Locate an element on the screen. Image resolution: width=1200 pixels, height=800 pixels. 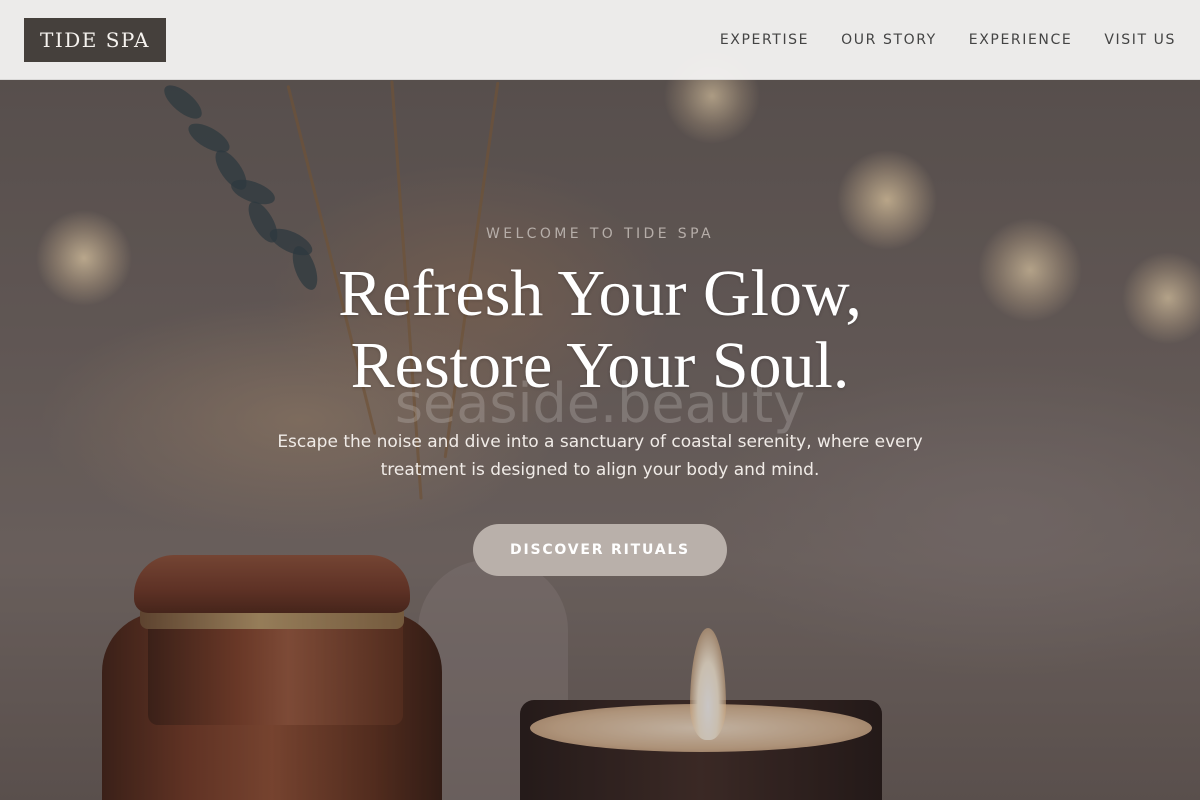
discover-rituals-button: DISCOVER RITUALS is located at coordinates (600, 550).